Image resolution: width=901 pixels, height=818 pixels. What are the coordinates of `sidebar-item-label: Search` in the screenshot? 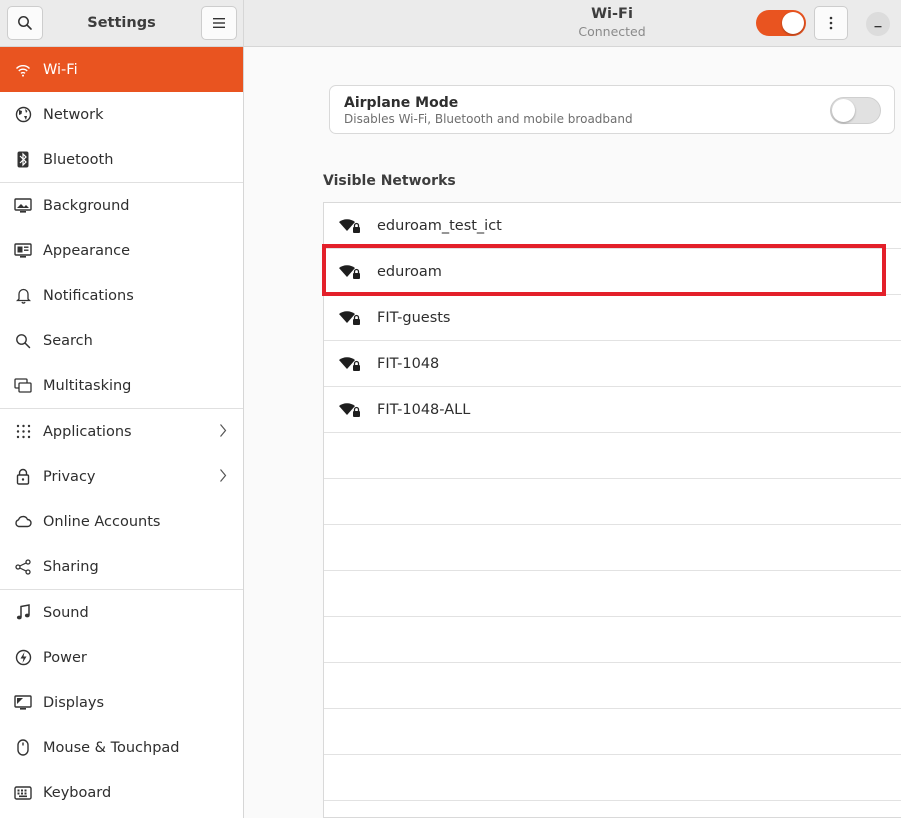 It's located at (68, 340).